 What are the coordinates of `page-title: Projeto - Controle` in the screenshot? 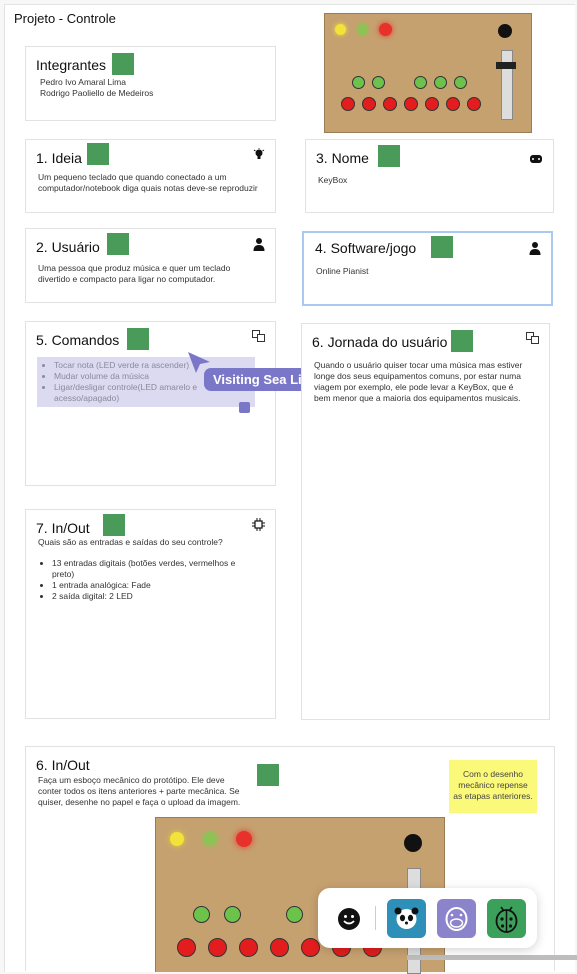 It's located at (65, 18).